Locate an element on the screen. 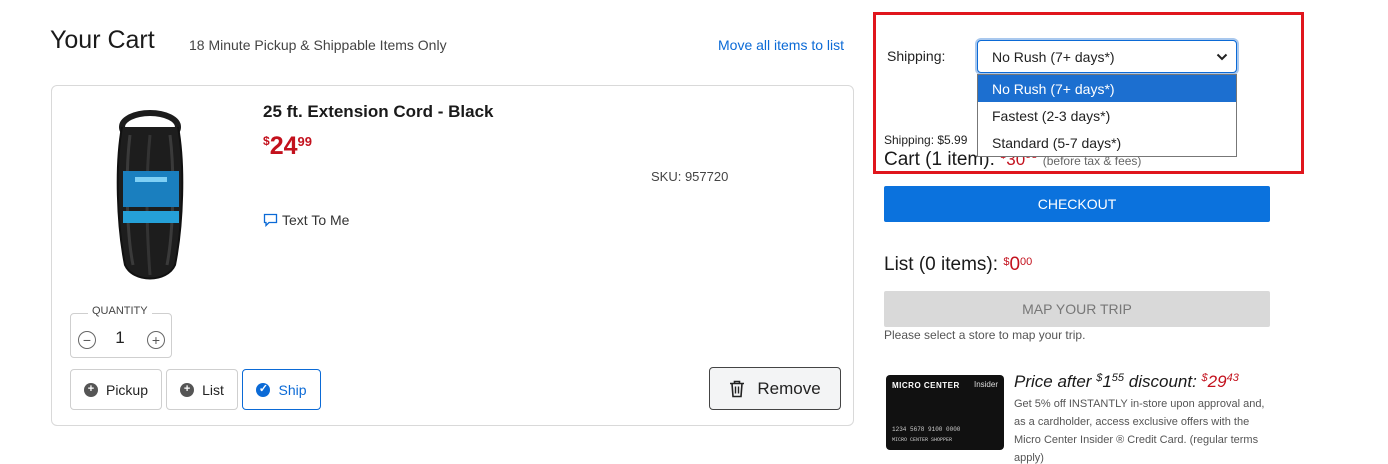 This screenshot has width=1388, height=464. list-total-label: List (0 items): is located at coordinates (941, 264).